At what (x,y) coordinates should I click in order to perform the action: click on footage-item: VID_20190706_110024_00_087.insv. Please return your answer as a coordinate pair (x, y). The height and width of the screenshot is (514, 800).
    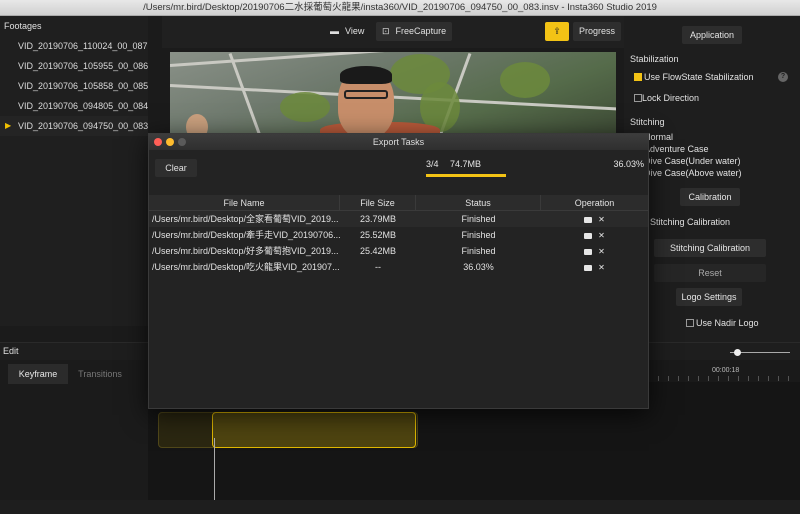
    Looking at the image, I should click on (74, 46).